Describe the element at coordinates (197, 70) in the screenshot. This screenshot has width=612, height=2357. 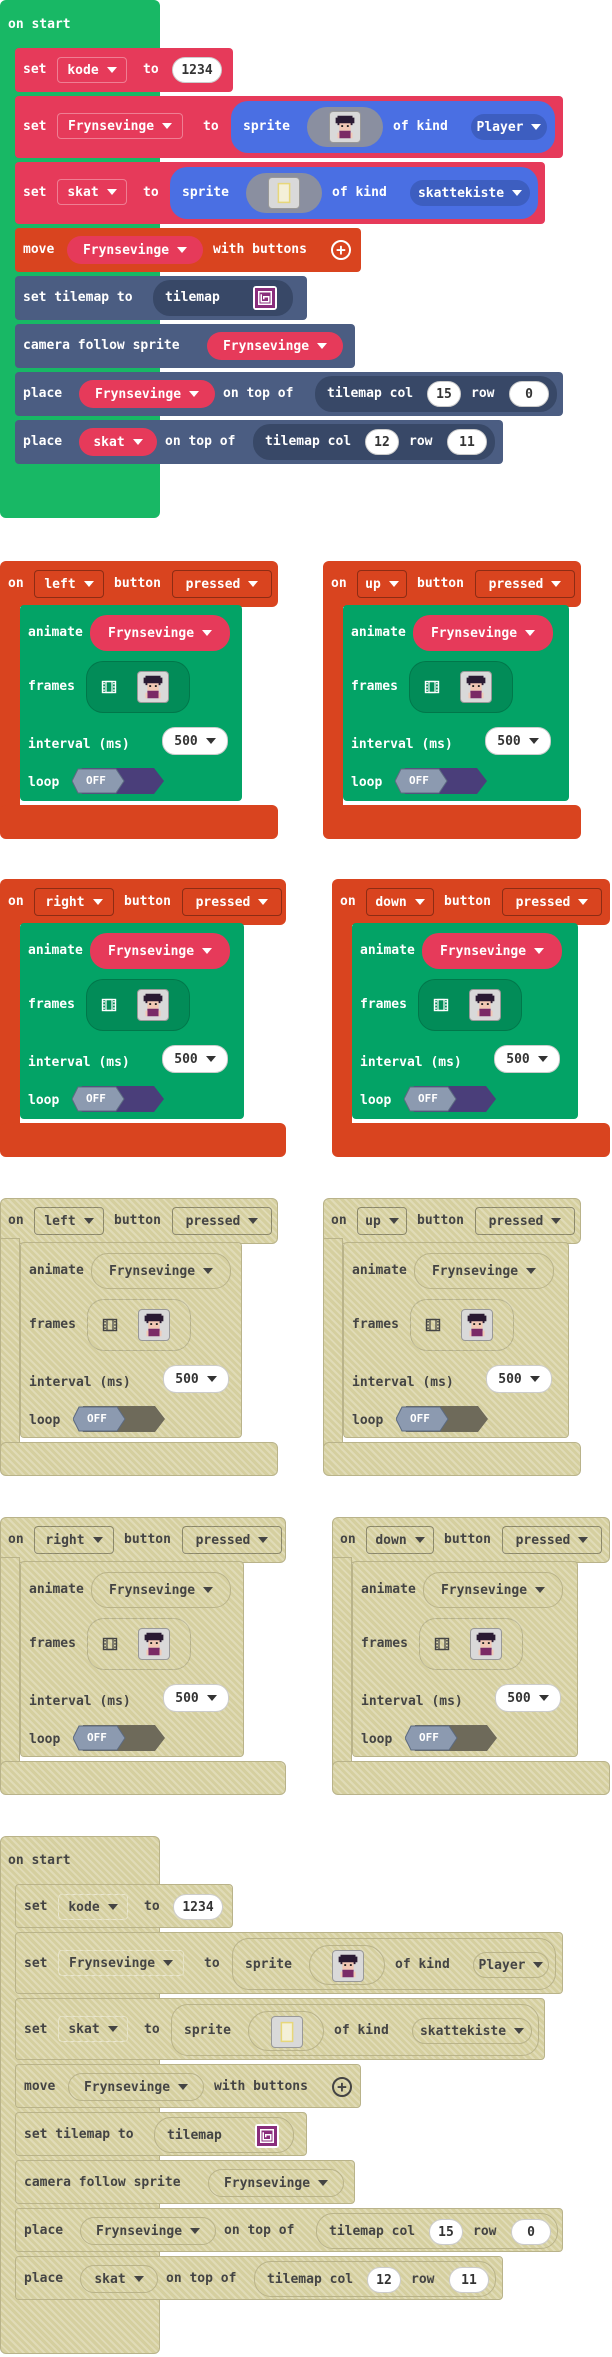
I see `kode-value-input: 1234` at that location.